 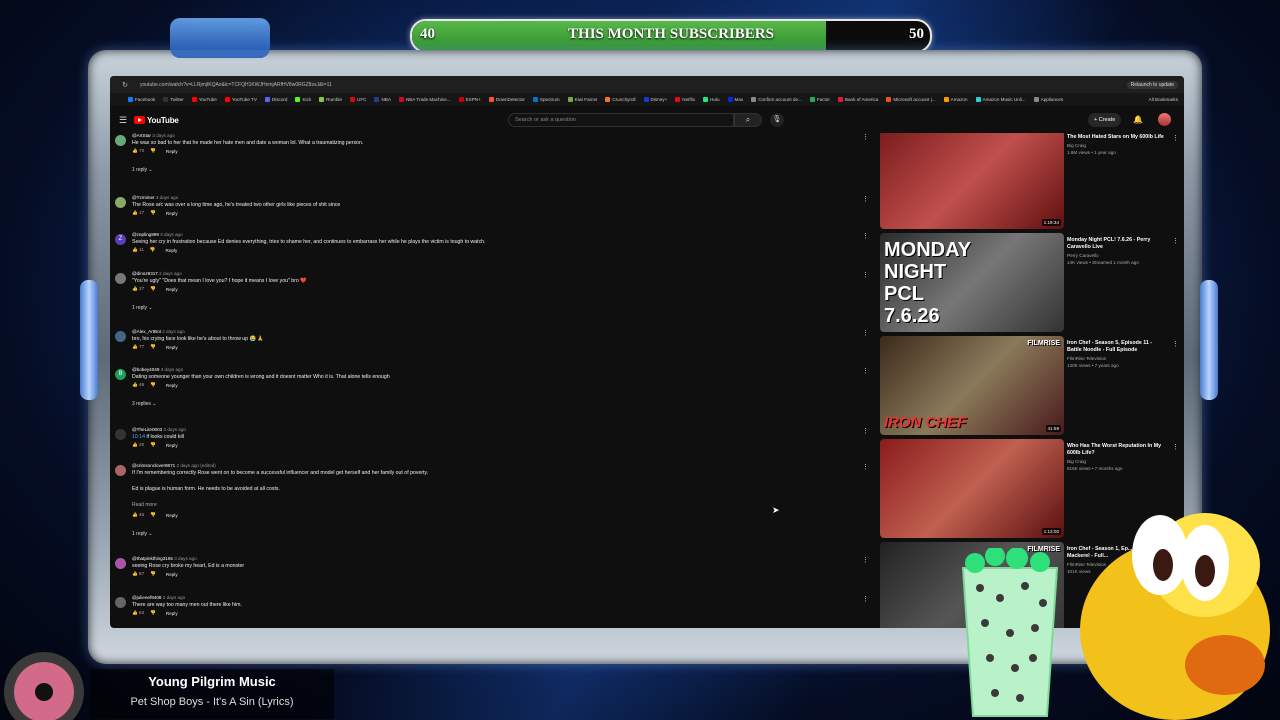 What do you see at coordinates (972, 181) in the screenshot?
I see `video-thumbnail: 1:19:34` at bounding box center [972, 181].